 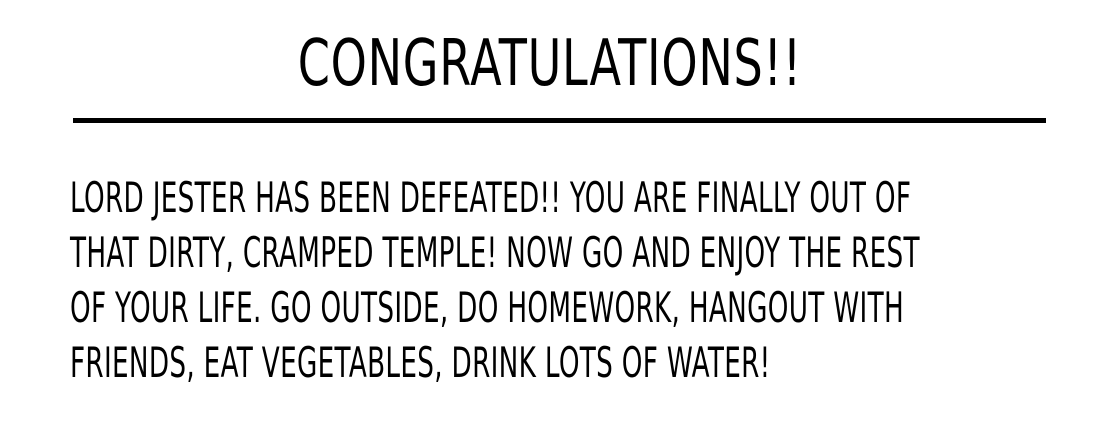 What do you see at coordinates (559, 120) in the screenshot?
I see `title-divider` at bounding box center [559, 120].